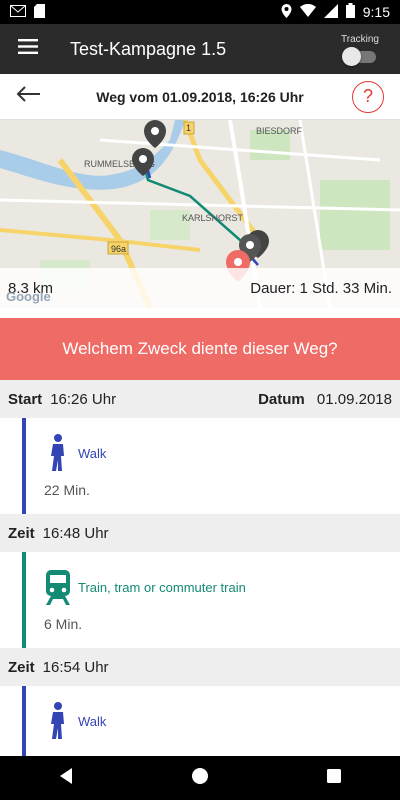 The height and width of the screenshot is (800, 400). Describe the element at coordinates (200, 288) in the screenshot. I see `map-summary: 8.3 km Dauer: 1 Std. 33 Min.` at that location.